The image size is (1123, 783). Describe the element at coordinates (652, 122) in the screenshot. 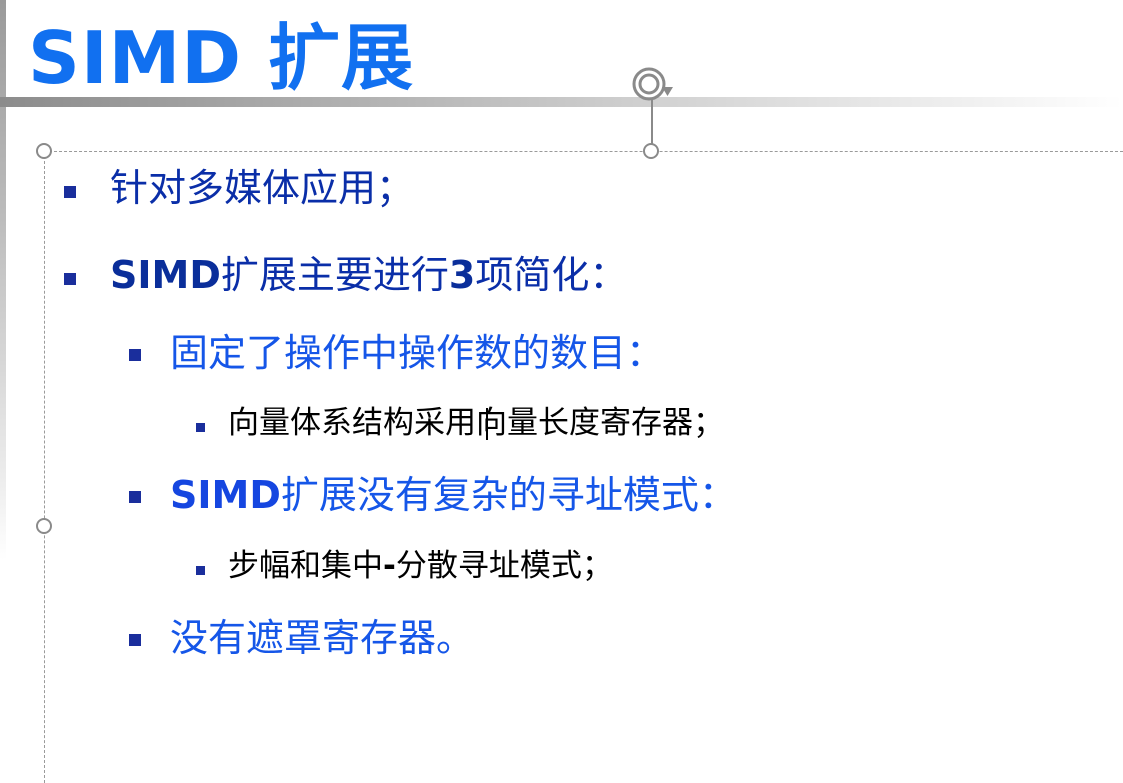

I see `rotate-handle-stem` at that location.